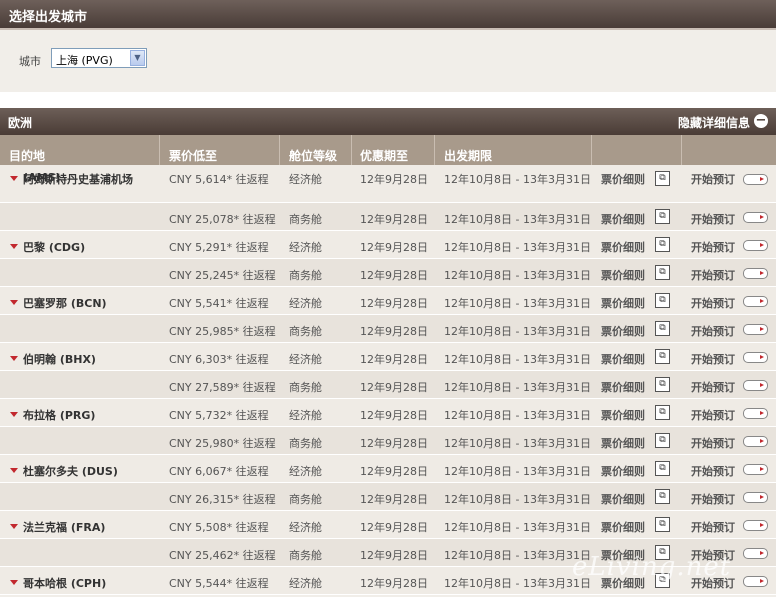 The image size is (776, 597). What do you see at coordinates (591, 150) in the screenshot?
I see `column-divider` at bounding box center [591, 150].